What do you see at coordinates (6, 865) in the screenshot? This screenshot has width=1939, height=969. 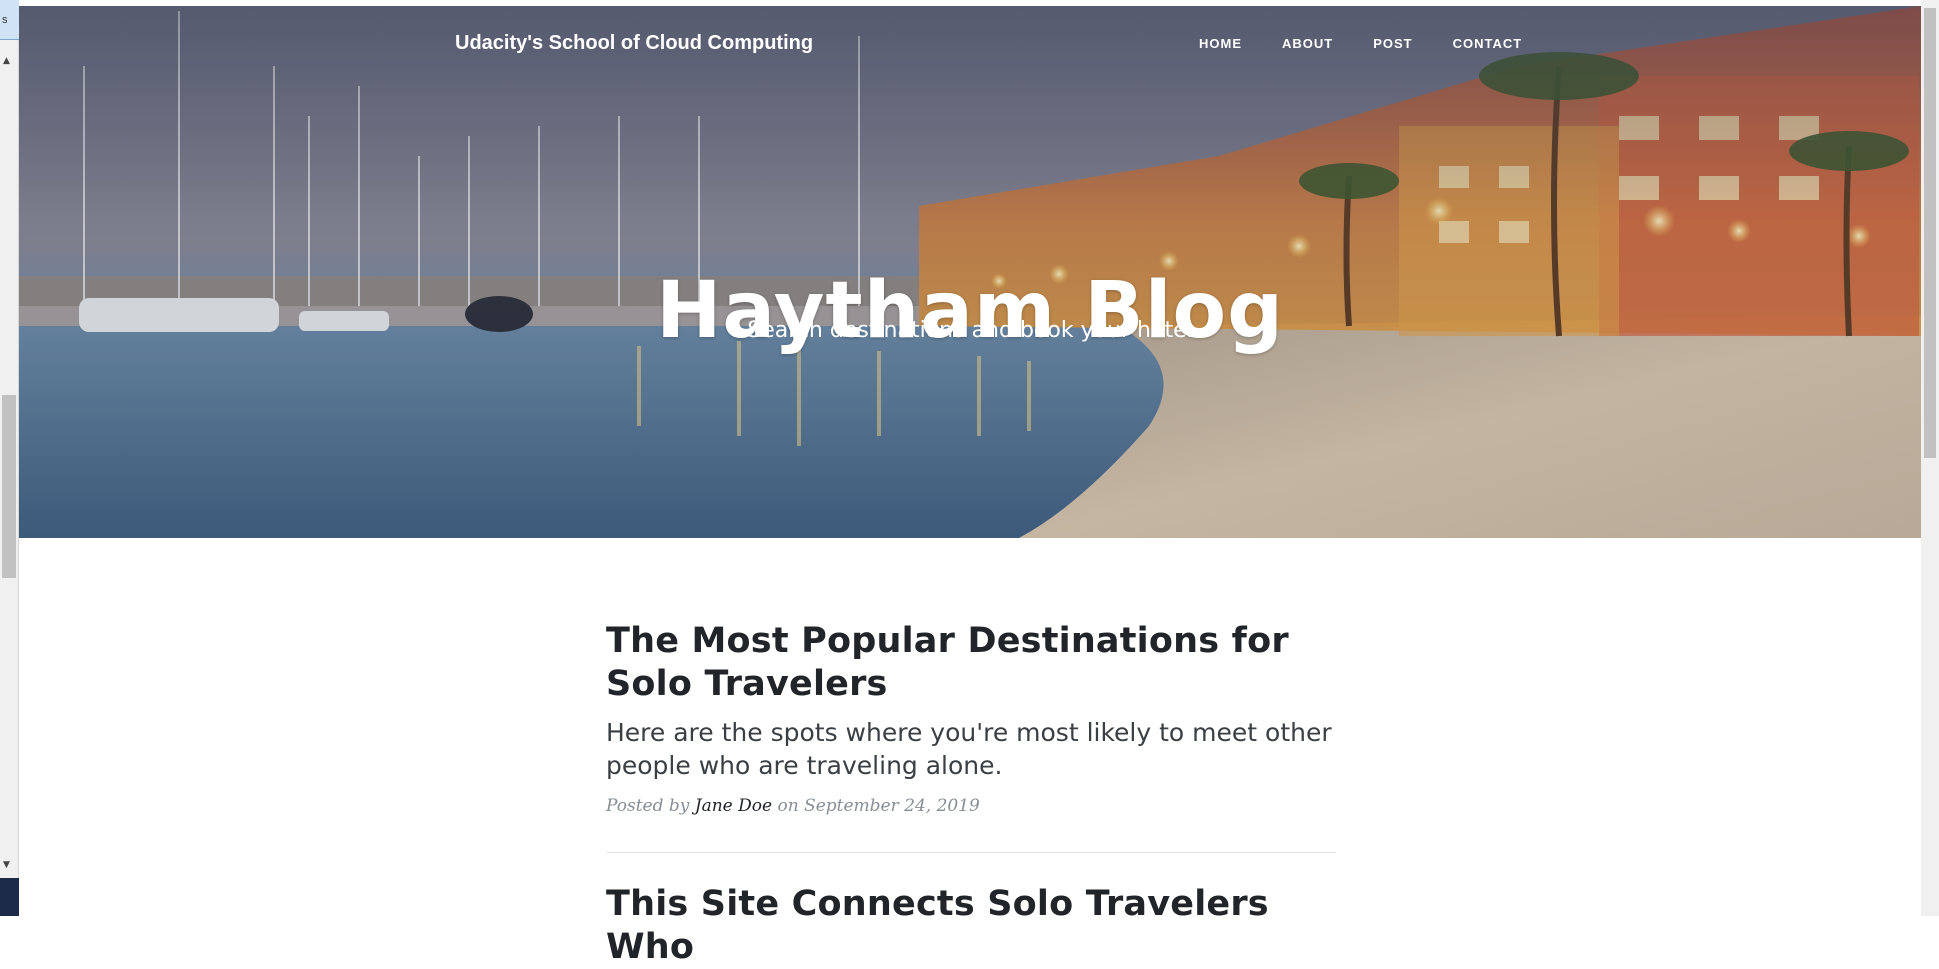 I see `scroll-down-arrow-icon: ▼` at bounding box center [6, 865].